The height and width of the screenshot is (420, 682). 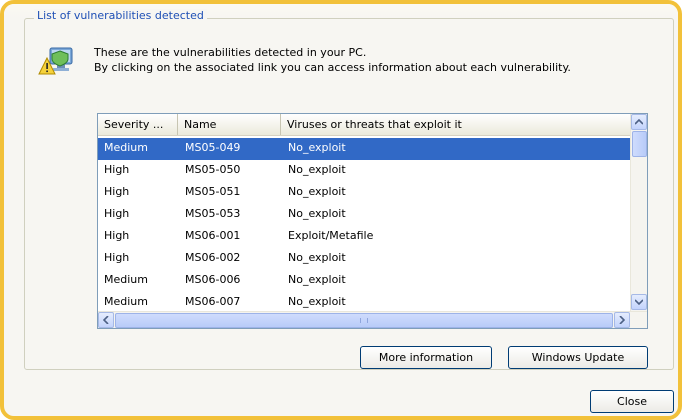 What do you see at coordinates (213, 191) in the screenshot?
I see `name-cell: MS05-051` at bounding box center [213, 191].